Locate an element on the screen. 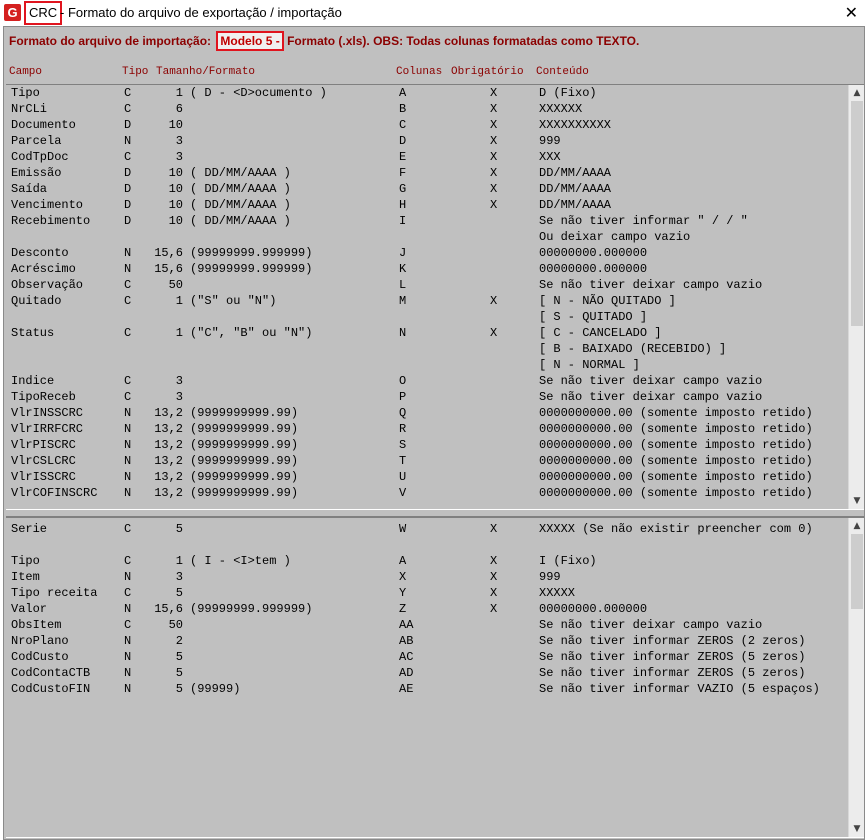  cell-campo: CodCustoFIN is located at coordinates (51, 689).